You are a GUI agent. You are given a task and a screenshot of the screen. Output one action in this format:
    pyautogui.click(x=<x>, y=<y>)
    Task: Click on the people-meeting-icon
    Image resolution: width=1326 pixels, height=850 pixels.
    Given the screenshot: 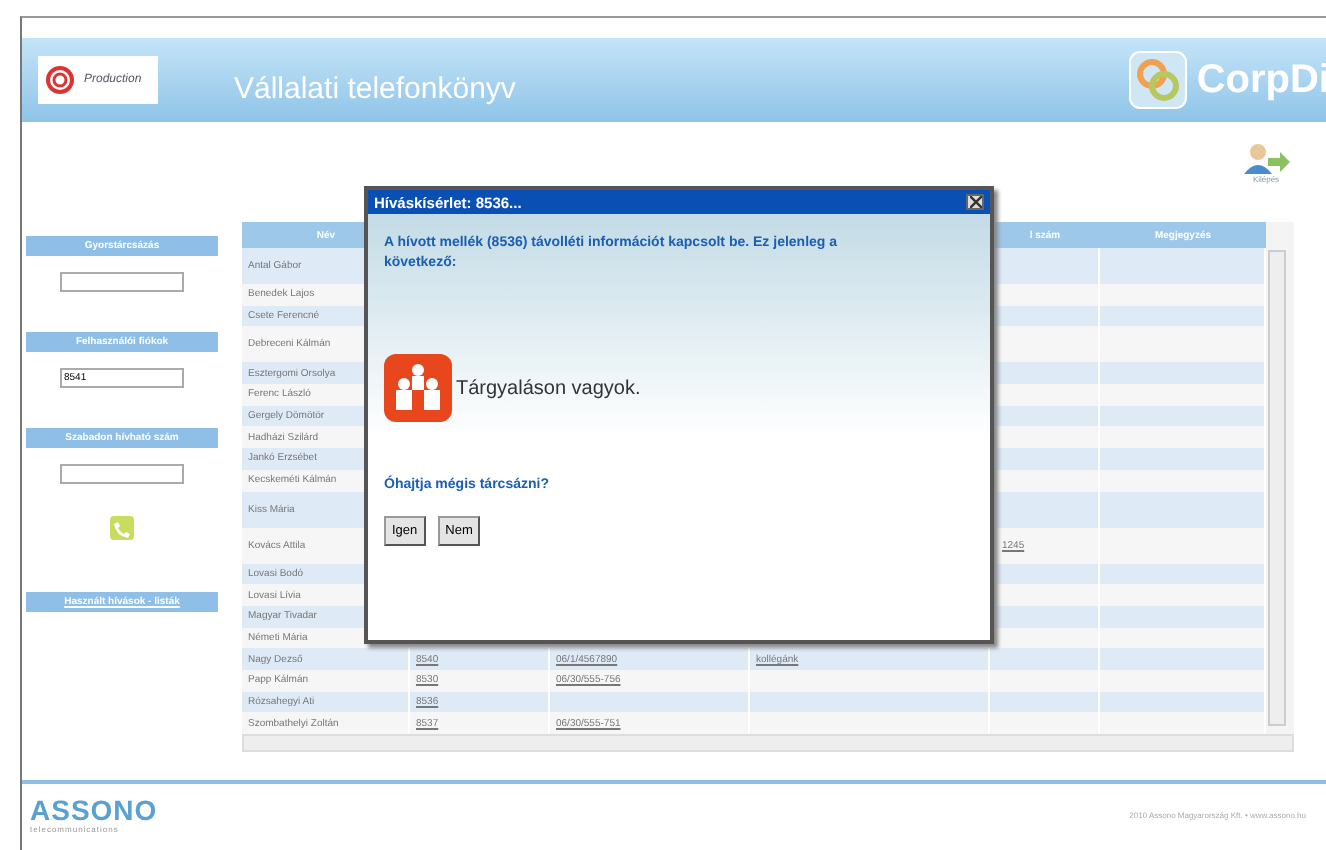 What is the action you would take?
    pyautogui.click(x=418, y=388)
    